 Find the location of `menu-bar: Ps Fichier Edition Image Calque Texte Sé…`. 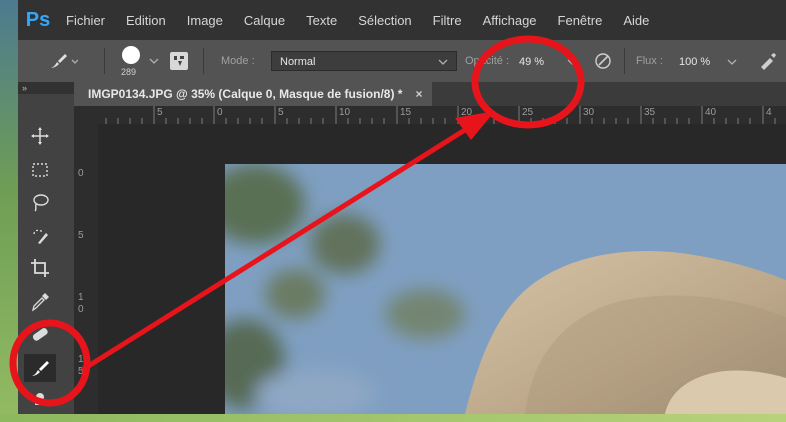

menu-bar: Ps Fichier Edition Image Calque Texte Sé… is located at coordinates (402, 20).